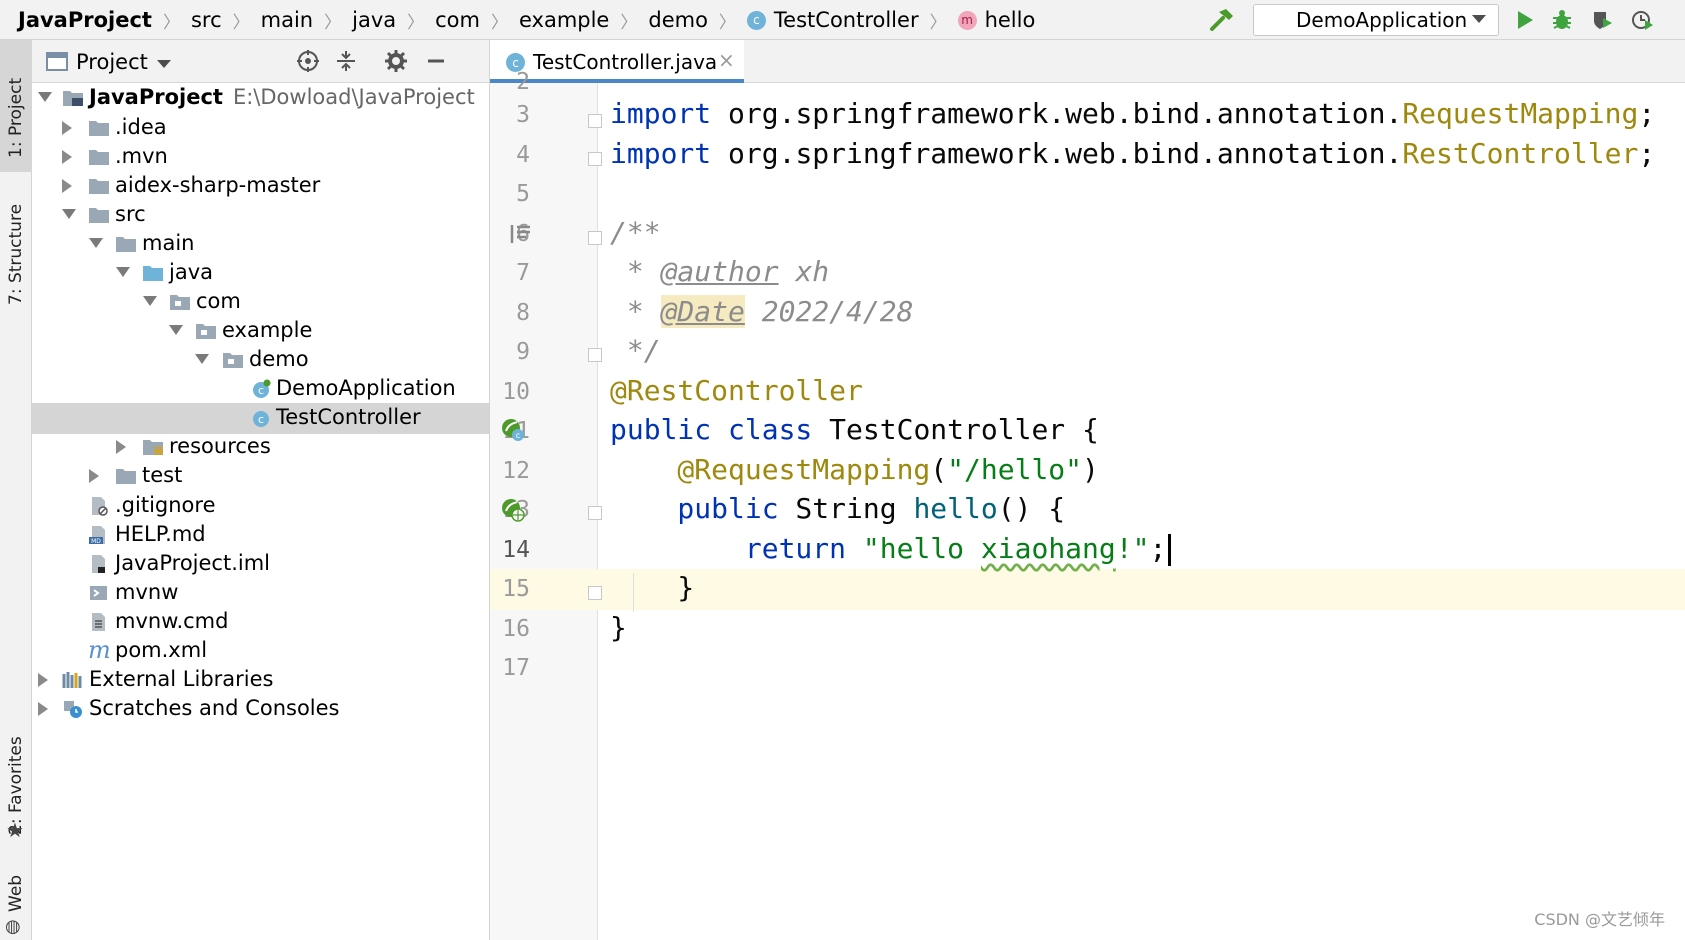 The image size is (1685, 940). I want to click on class-icon: c, so click(261, 419).